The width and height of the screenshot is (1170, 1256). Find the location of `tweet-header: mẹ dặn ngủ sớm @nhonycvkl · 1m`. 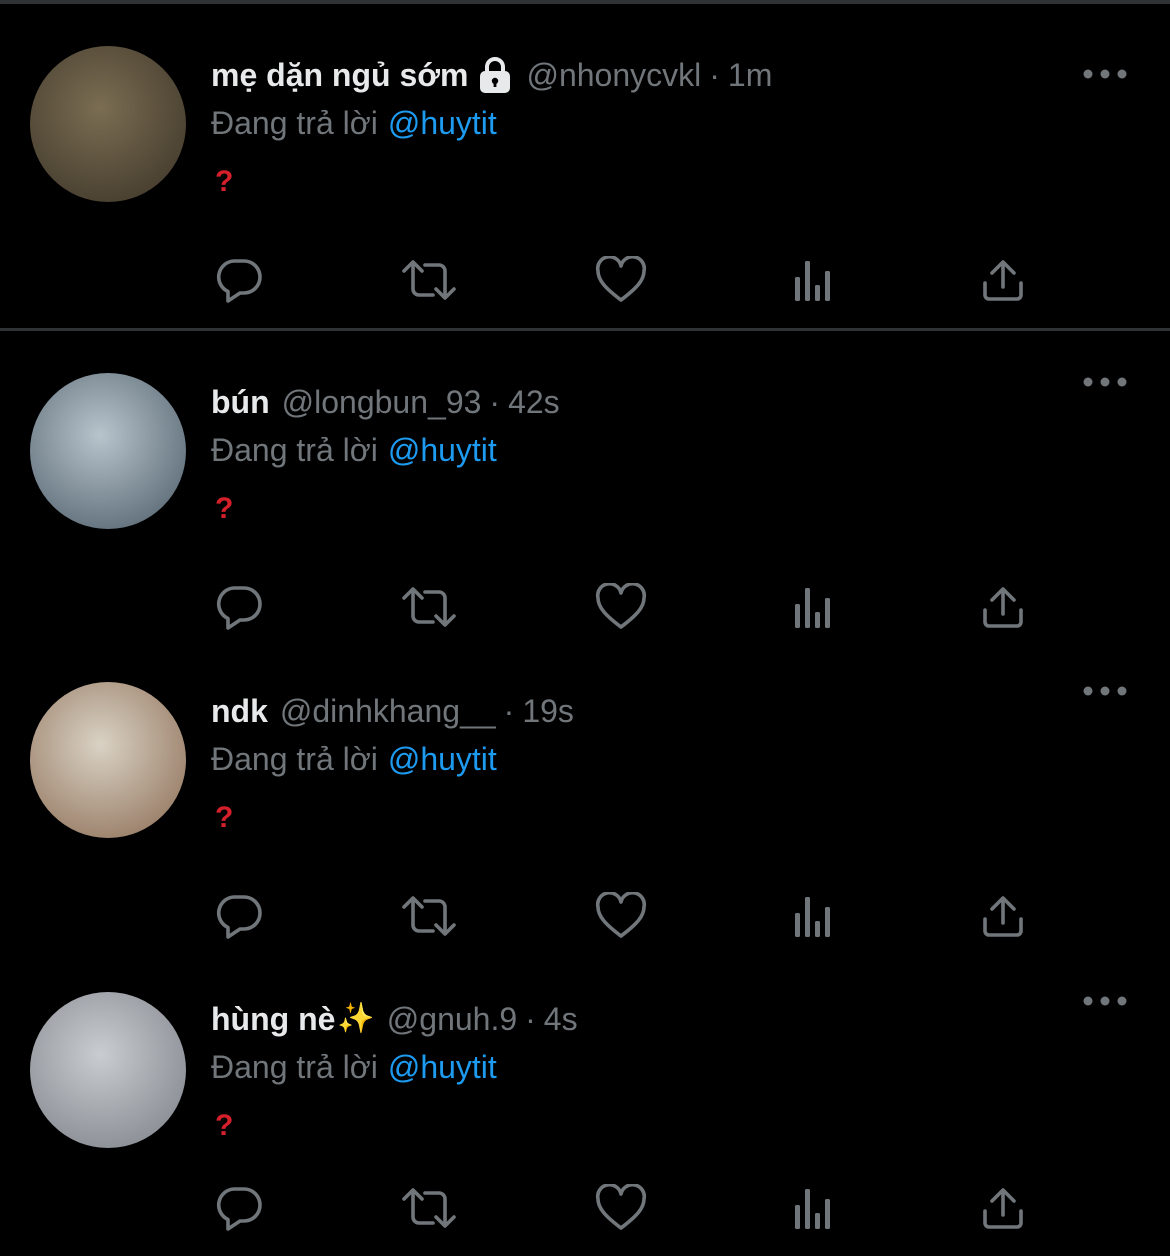

tweet-header: mẹ dặn ngủ sớm @nhonycvkl · 1m is located at coordinates (491, 75).